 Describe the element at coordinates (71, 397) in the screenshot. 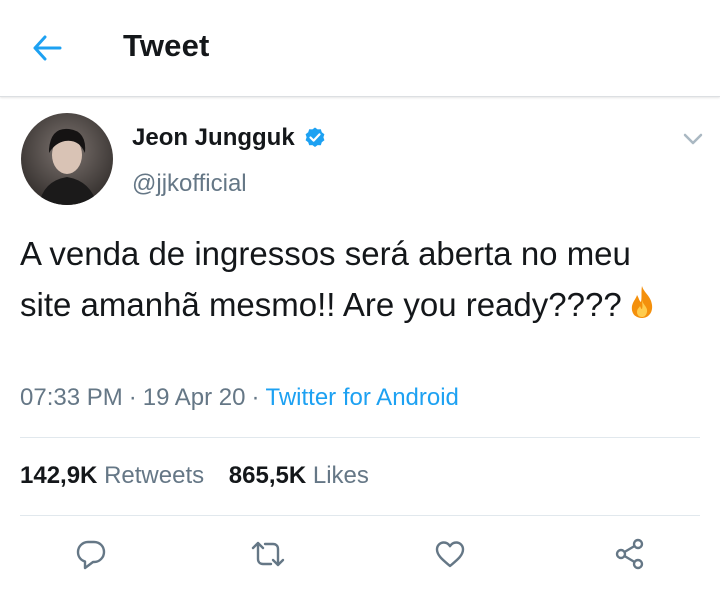

I see `tweet-time: 07:33 PM` at that location.